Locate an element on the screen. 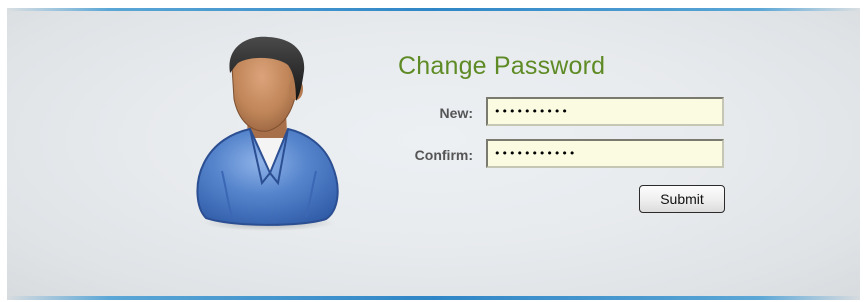 Image resolution: width=866 pixels, height=302 pixels. new-password-label: New: is located at coordinates (456, 113).